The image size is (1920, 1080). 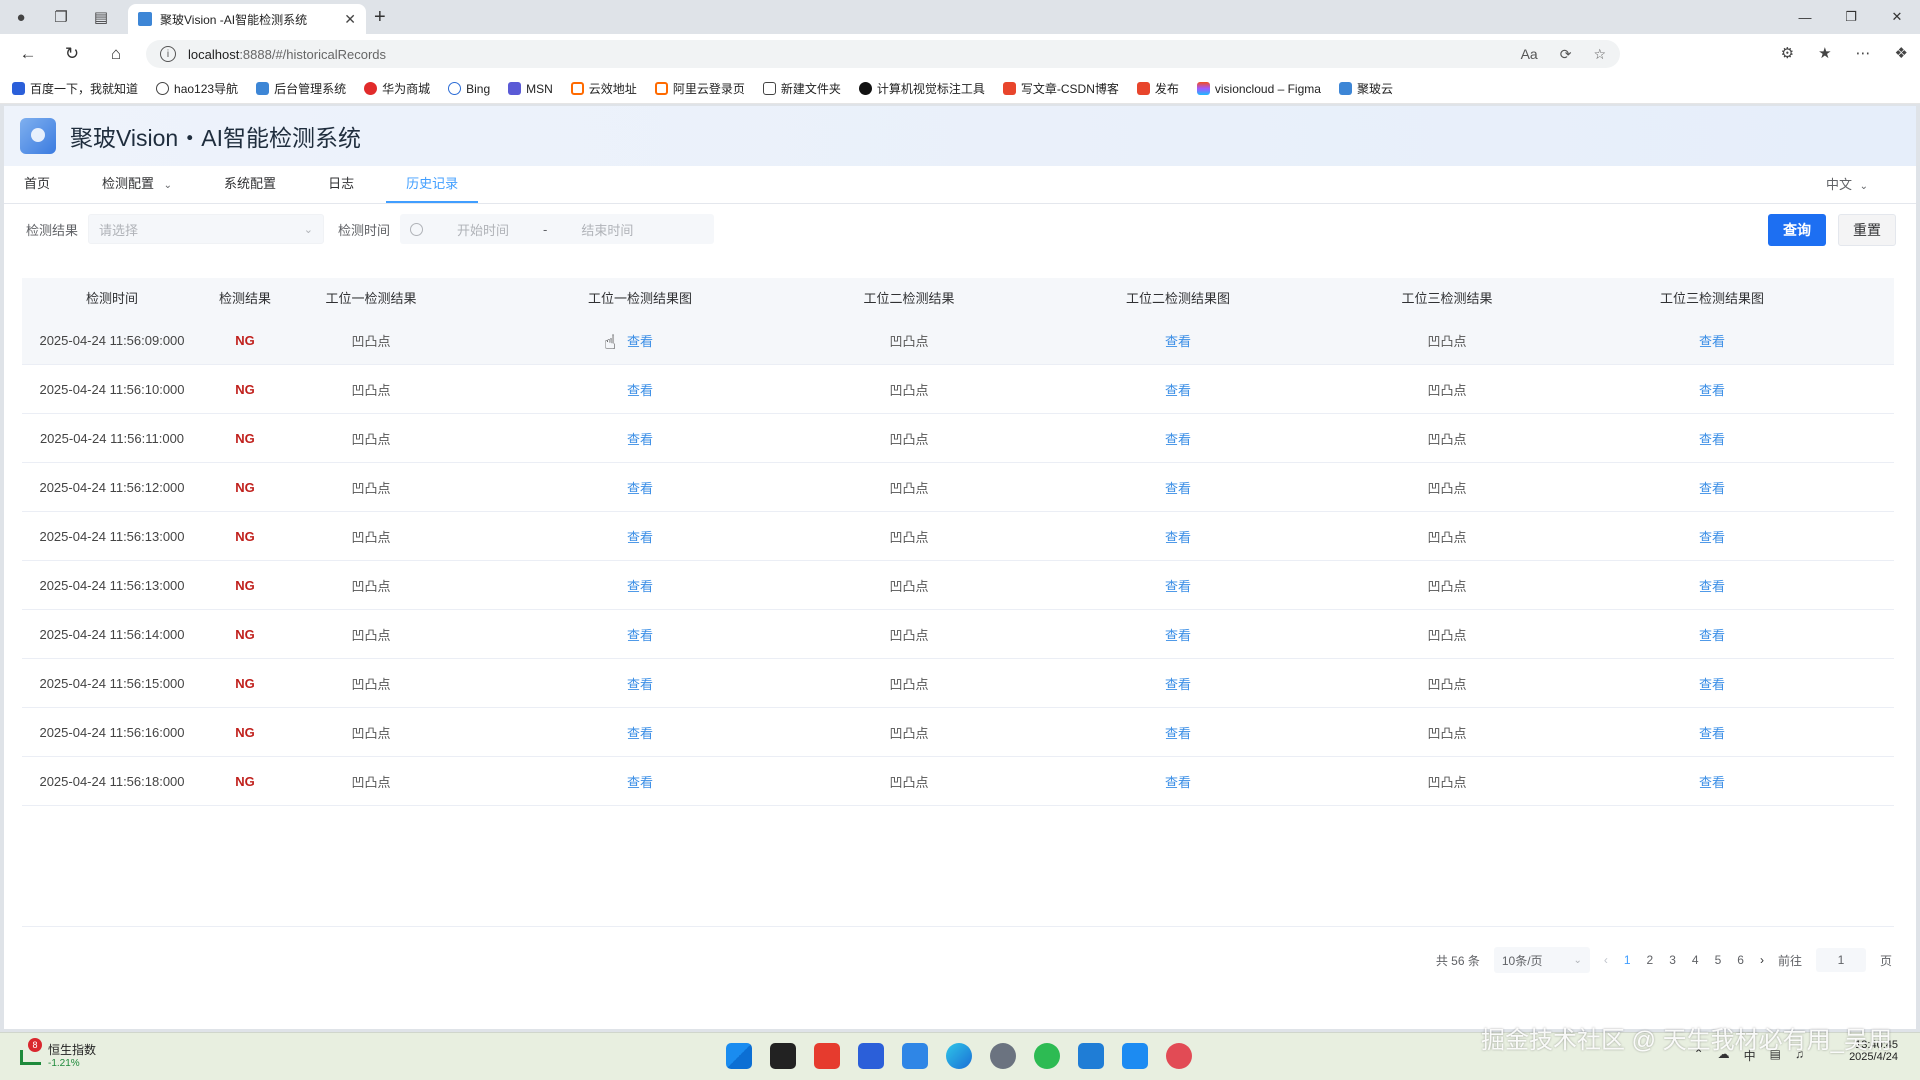 What do you see at coordinates (783, 1056) in the screenshot?
I see `task-view-icon` at bounding box center [783, 1056].